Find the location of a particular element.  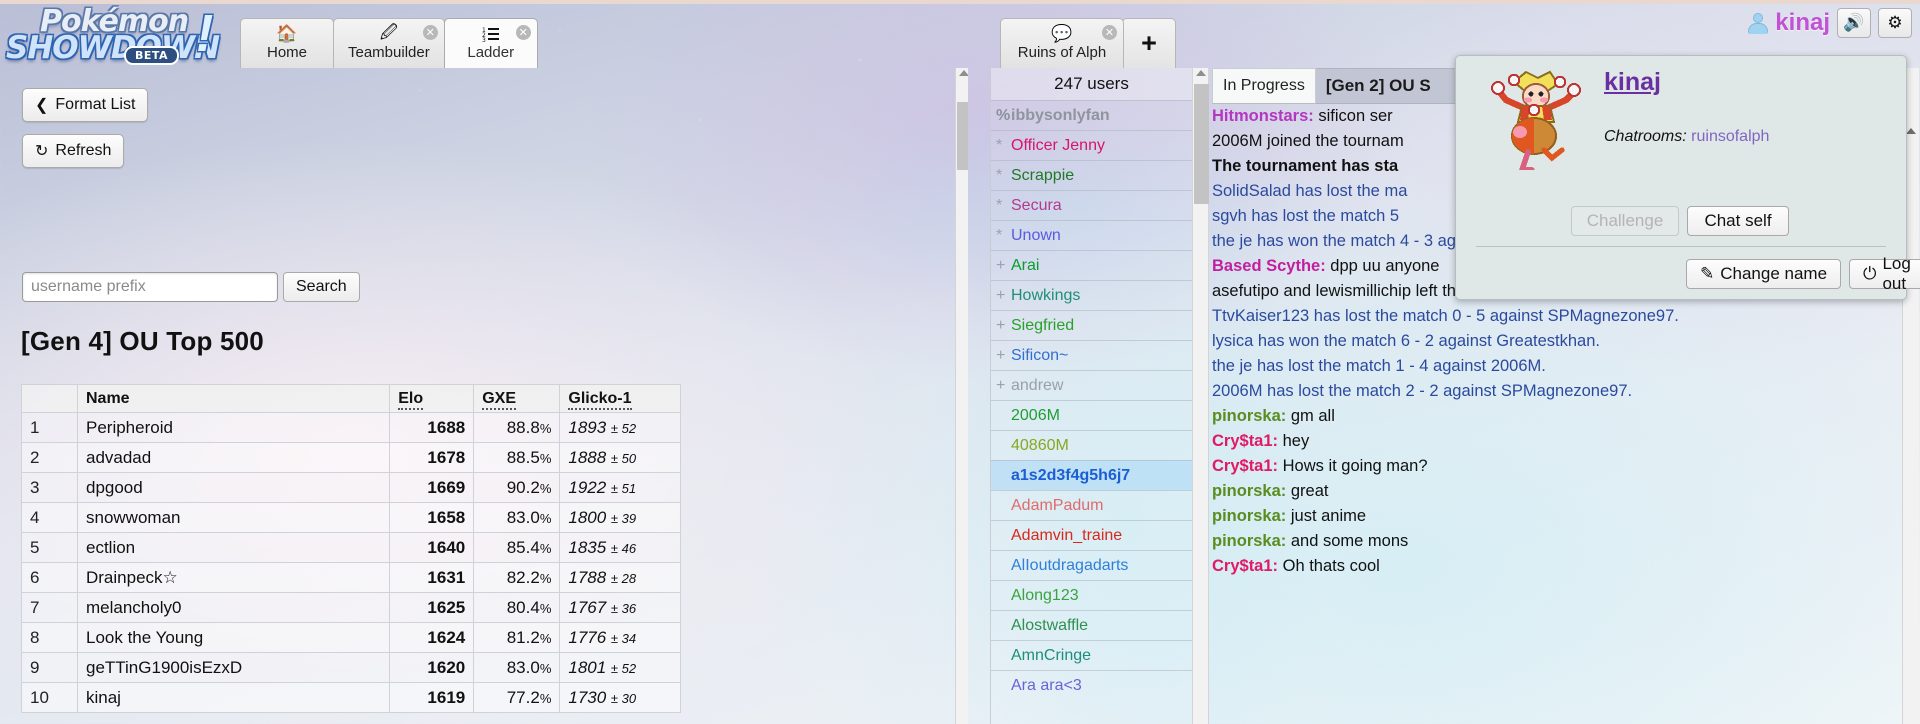

cell-elo: 1669 is located at coordinates (432, 487).